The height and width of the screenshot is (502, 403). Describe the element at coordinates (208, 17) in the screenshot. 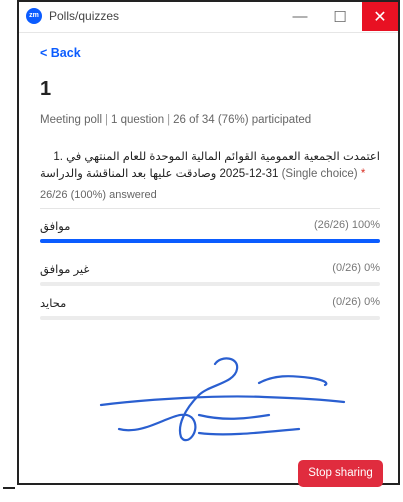

I see `title-bar: zm Polls/quizzes — ☐ ✕` at that location.